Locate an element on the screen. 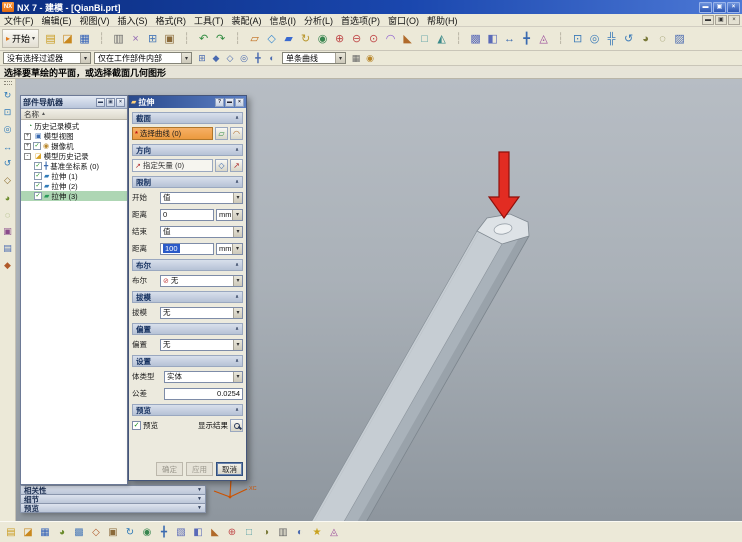  end-distance-input: 100 is located at coordinates (187, 248).